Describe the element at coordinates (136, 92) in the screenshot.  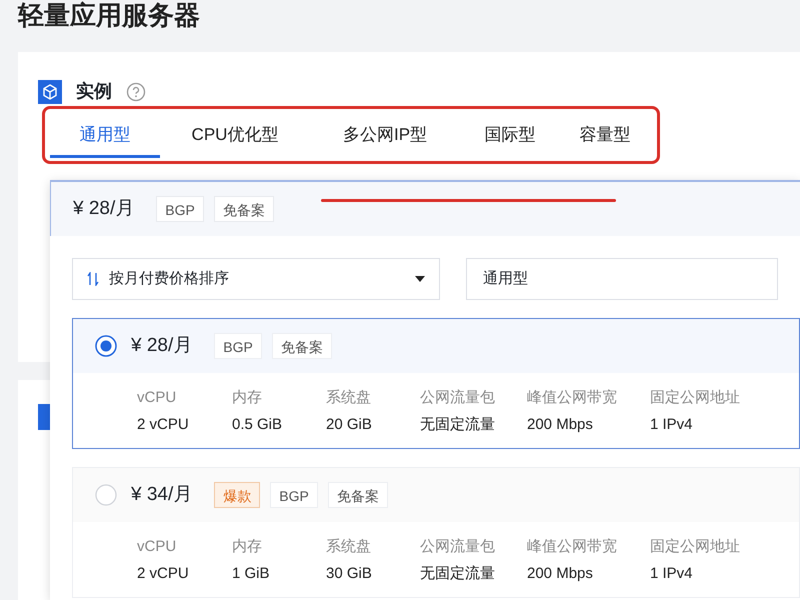
I see `help-icon` at that location.